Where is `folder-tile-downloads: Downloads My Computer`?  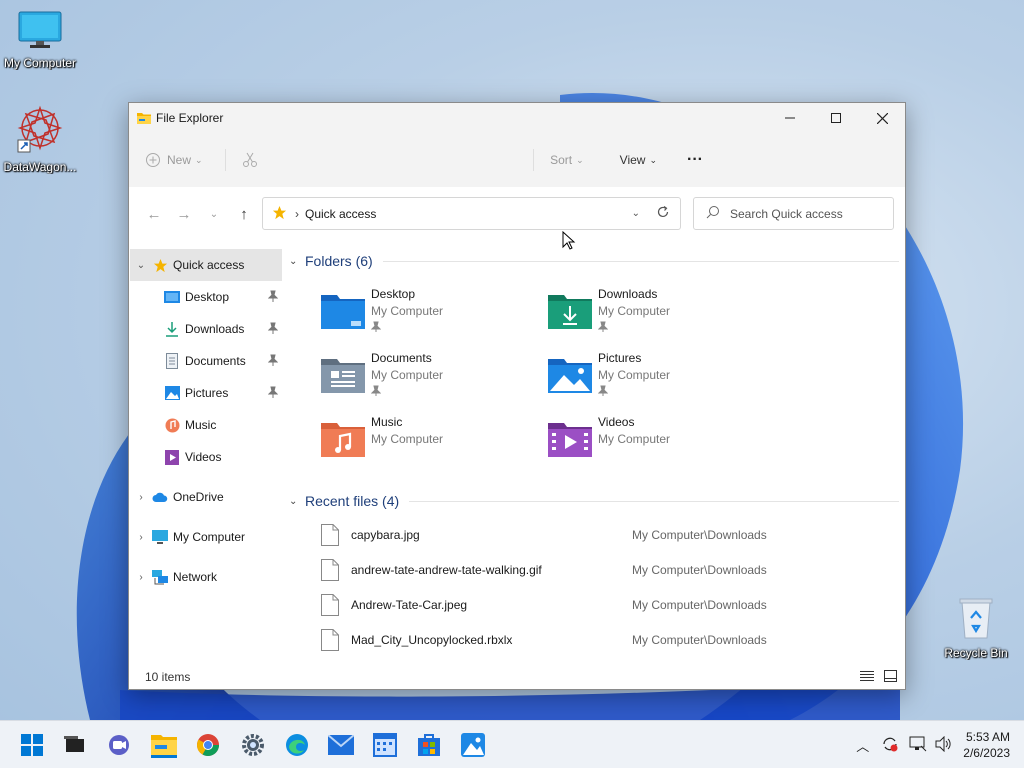
folder-tile-downloads: Downloads My Computer is located at coordinates (658, 315).